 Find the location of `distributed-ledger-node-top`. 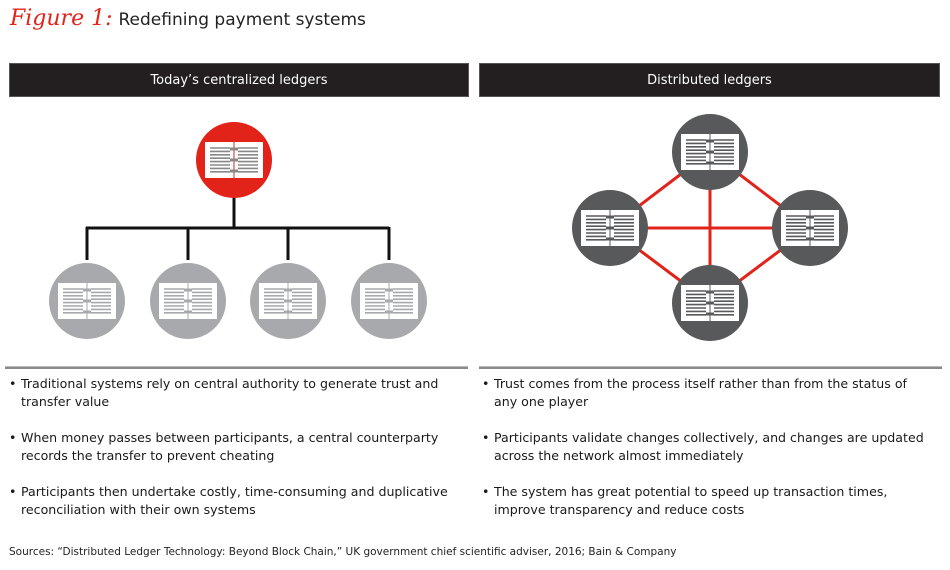

distributed-ledger-node-top is located at coordinates (710, 152).